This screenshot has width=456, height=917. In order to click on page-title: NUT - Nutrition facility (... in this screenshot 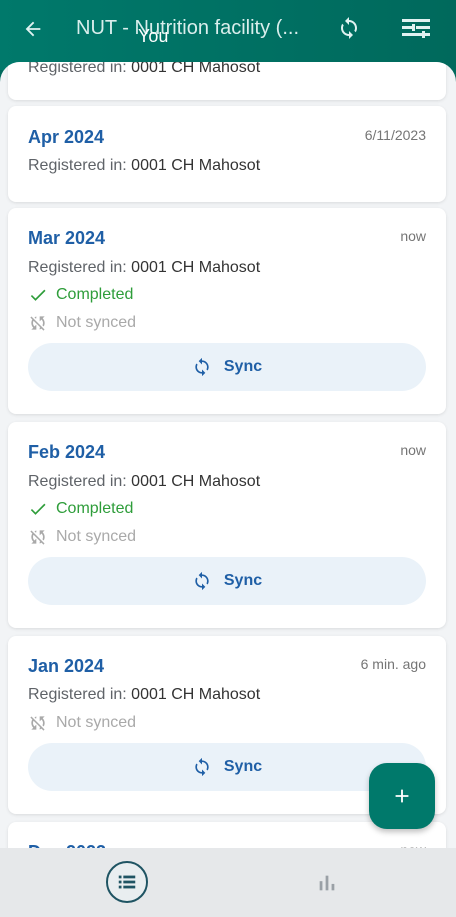, I will do `click(187, 28)`.